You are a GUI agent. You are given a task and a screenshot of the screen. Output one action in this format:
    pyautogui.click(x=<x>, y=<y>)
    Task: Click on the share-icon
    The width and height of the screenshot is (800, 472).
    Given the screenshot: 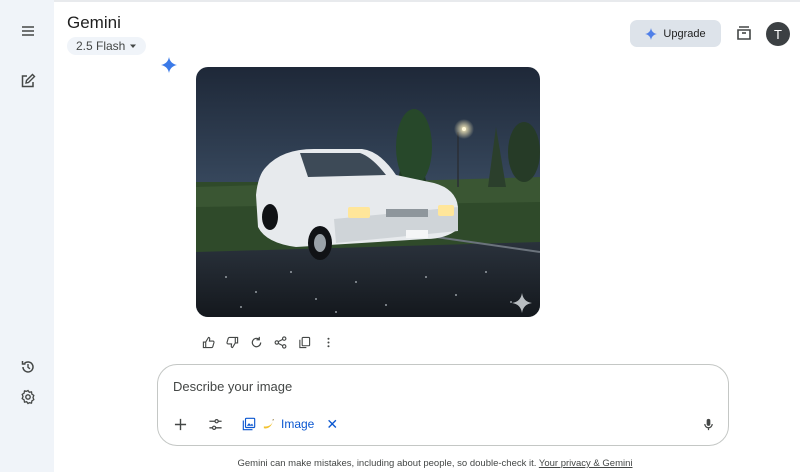 What is the action you would take?
    pyautogui.click(x=280, y=342)
    